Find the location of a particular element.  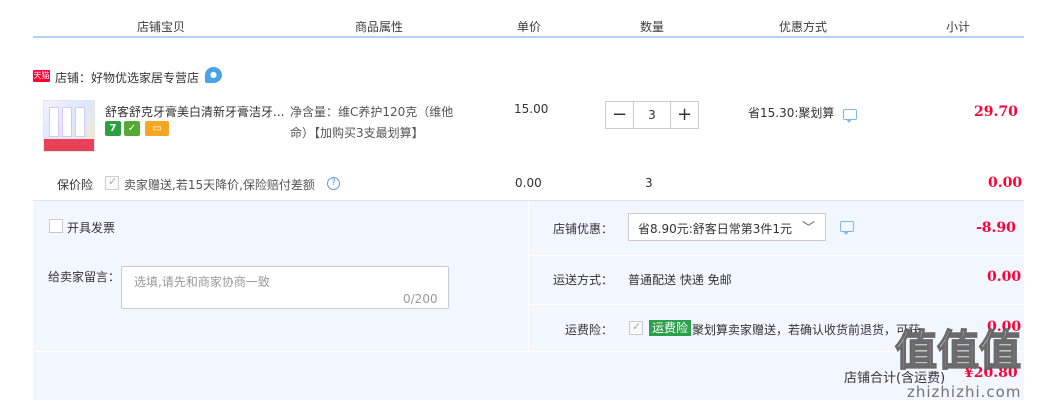

insurance-price: 0.00 is located at coordinates (528, 183).